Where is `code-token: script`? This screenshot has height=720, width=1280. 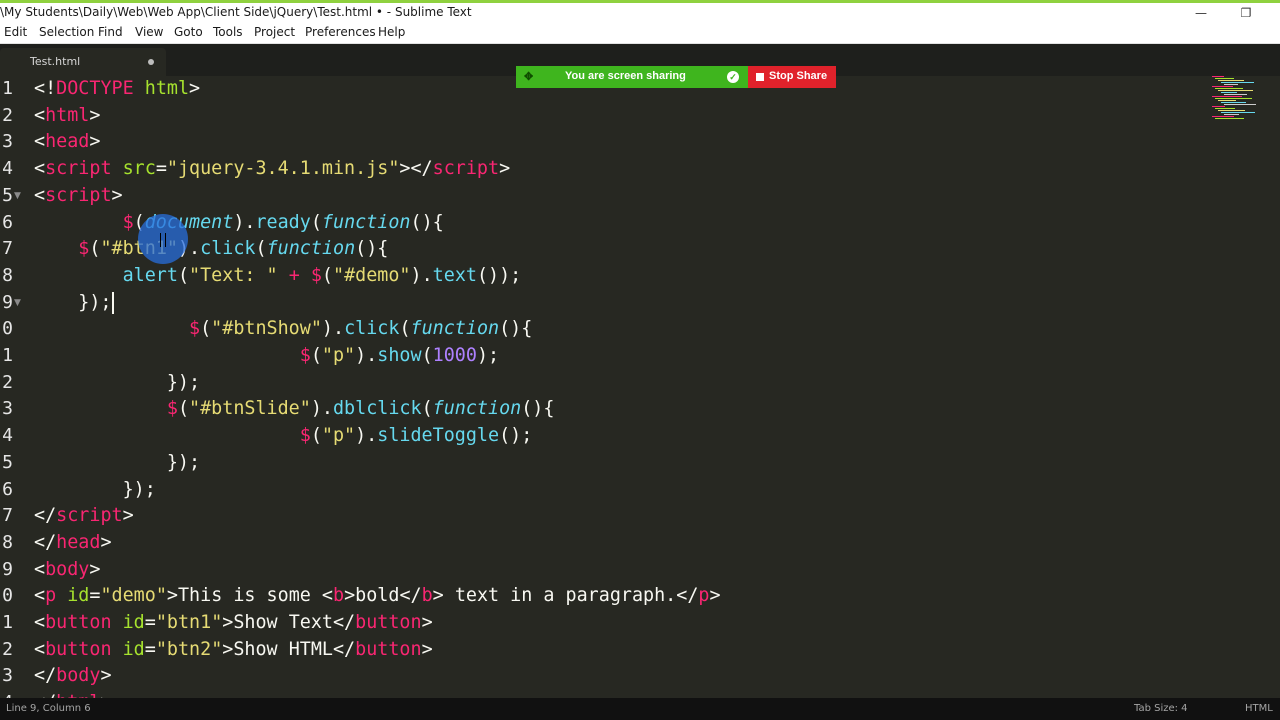
code-token: script is located at coordinates (89, 516).